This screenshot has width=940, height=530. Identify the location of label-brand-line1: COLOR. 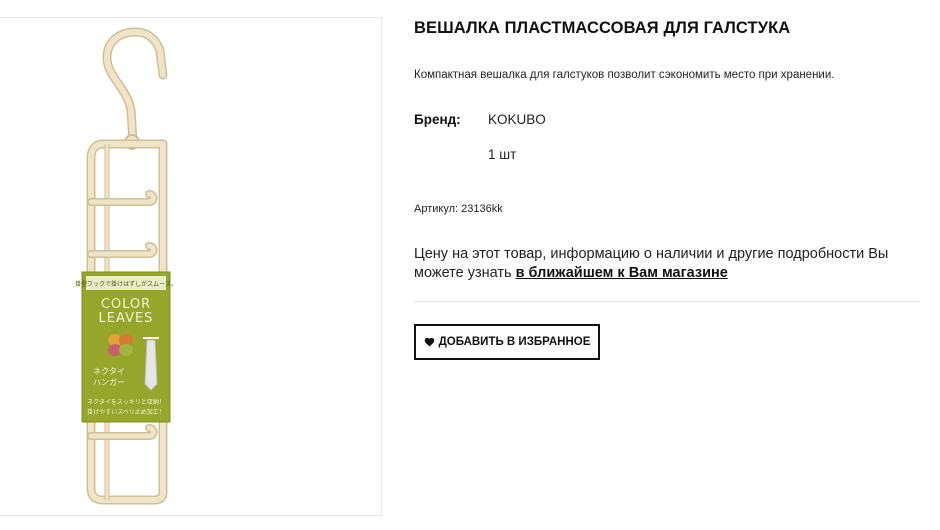
(126, 304).